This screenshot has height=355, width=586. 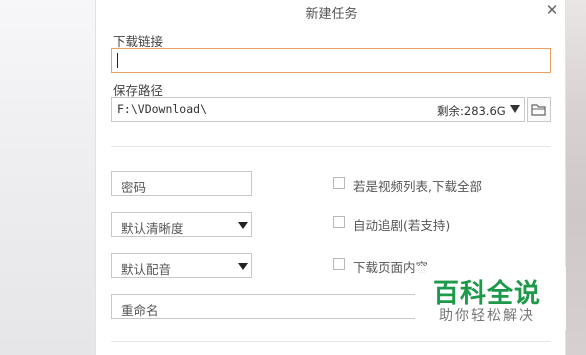 What do you see at coordinates (402, 225) in the screenshot?
I see `auto-follow-label: 自动追剧(若支持)` at bounding box center [402, 225].